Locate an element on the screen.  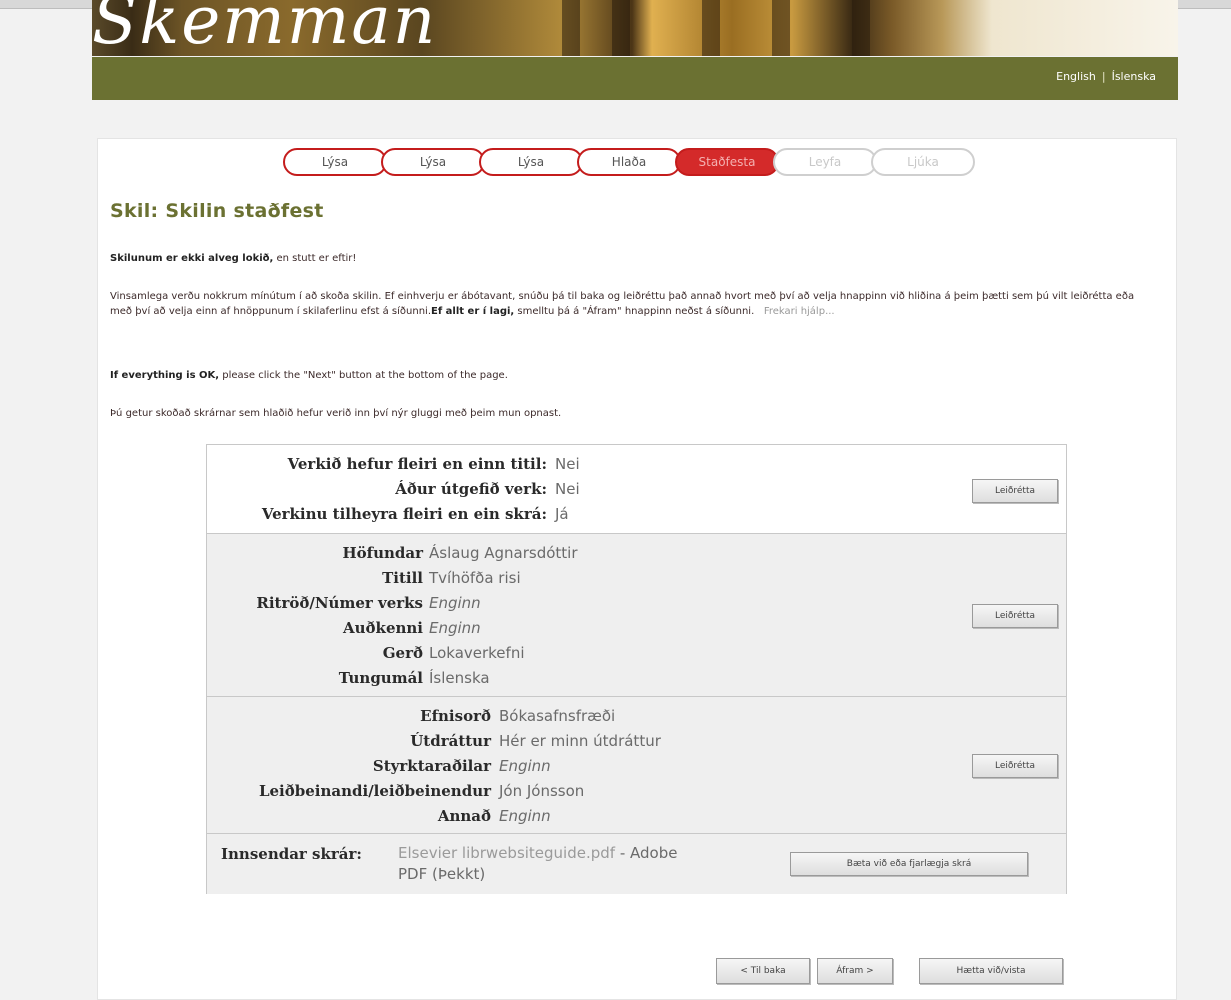
step-describe-2: Lýsa is located at coordinates (433, 162).